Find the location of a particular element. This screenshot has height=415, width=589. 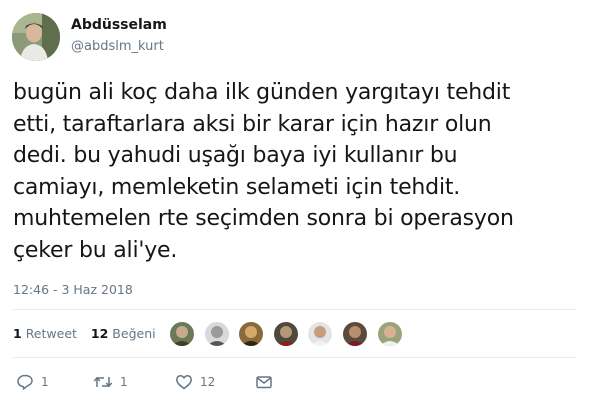

retweet-icon is located at coordinates (103, 381).